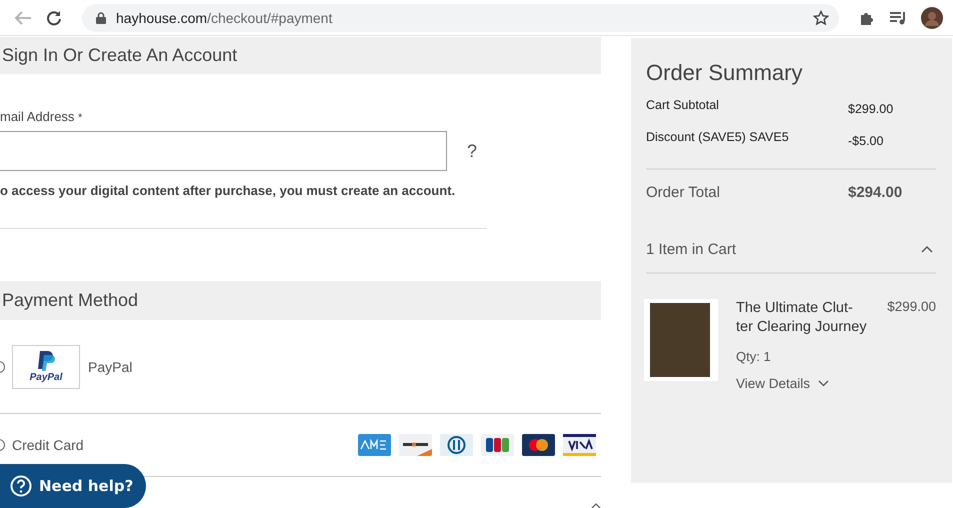 Image resolution: width=953 pixels, height=508 pixels. What do you see at coordinates (42, 116) in the screenshot?
I see `field-label: mail Address *` at bounding box center [42, 116].